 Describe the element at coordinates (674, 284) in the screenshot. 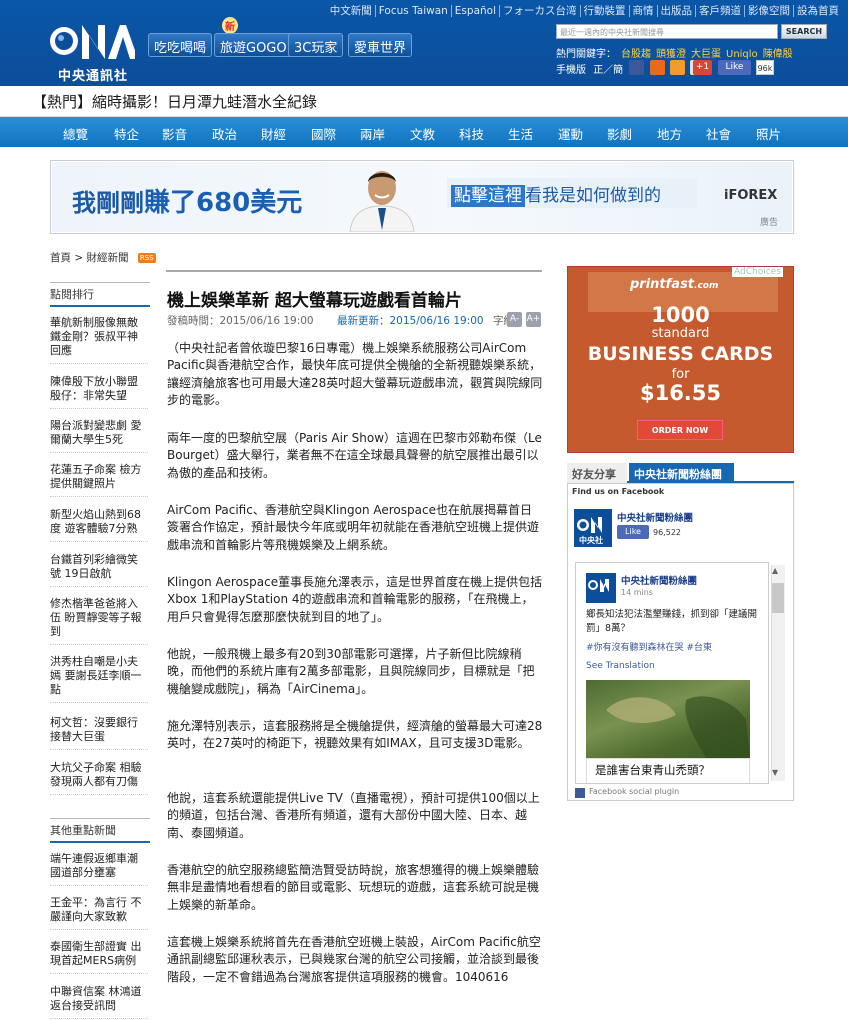

I see `ad-brand-logo: printfast.com` at that location.